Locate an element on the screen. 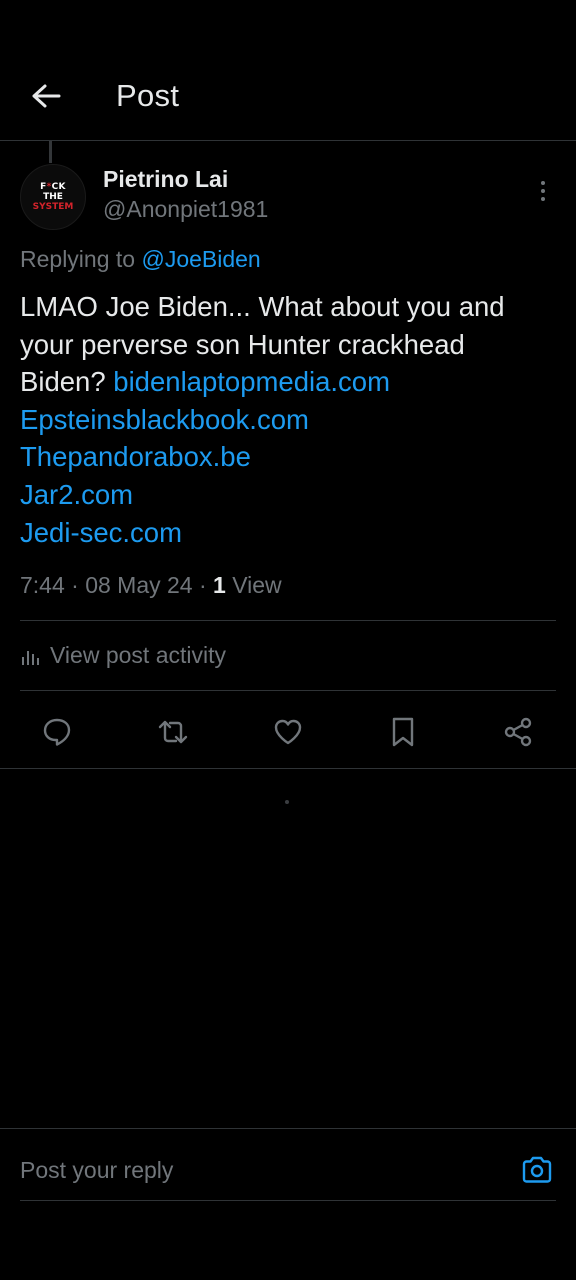  camera-button is located at coordinates (537, 1170).